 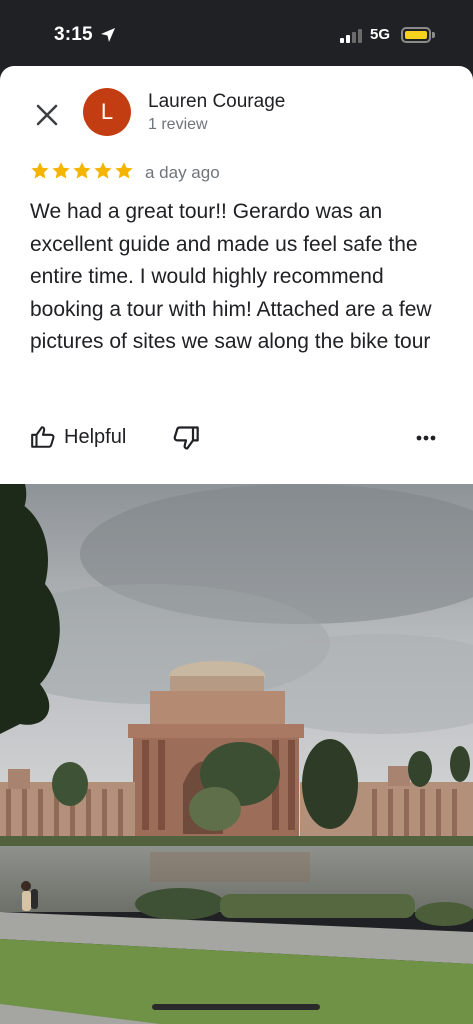 I want to click on helpful-button: Helpful, so click(x=78, y=437).